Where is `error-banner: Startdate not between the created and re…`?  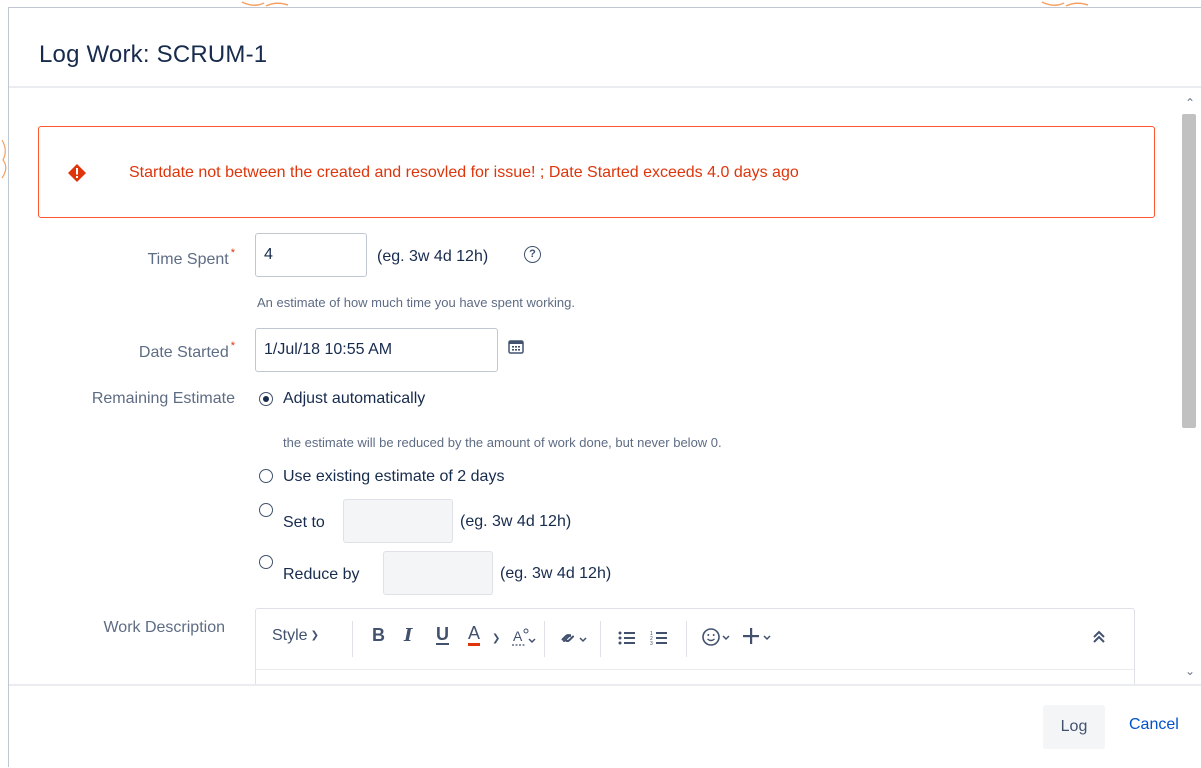 error-banner: Startdate not between the created and re… is located at coordinates (596, 172).